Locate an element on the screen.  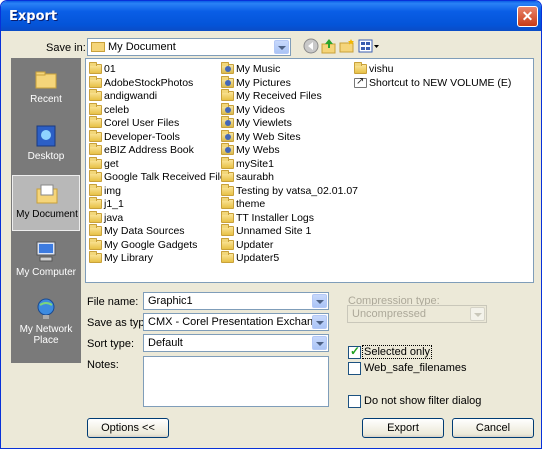
compression-type-dropdown: Uncompressed is located at coordinates (417, 314).